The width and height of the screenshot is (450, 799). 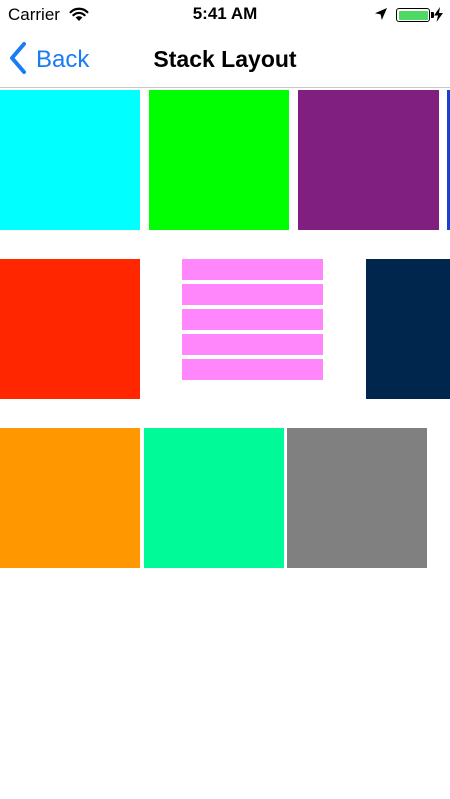 I want to click on battery-icon, so click(x=413, y=15).